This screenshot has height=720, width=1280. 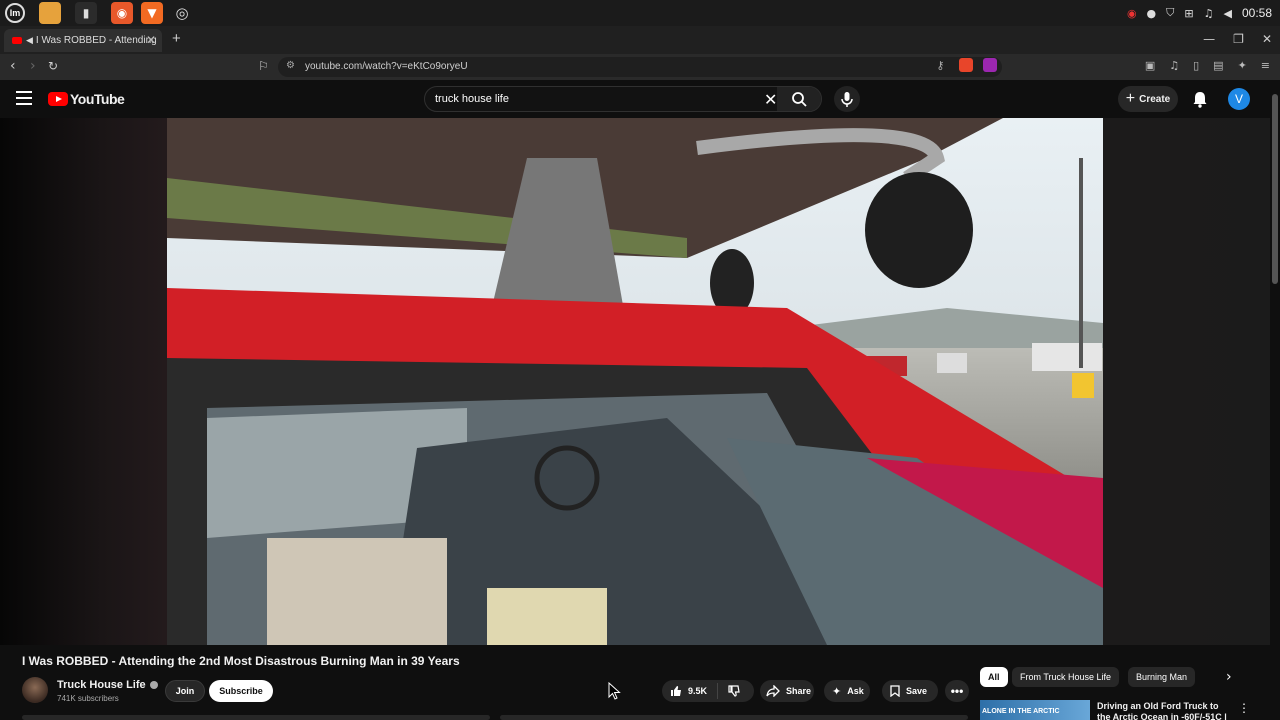 I want to click on hamburger-menu-icon, so click(x=24, y=98).